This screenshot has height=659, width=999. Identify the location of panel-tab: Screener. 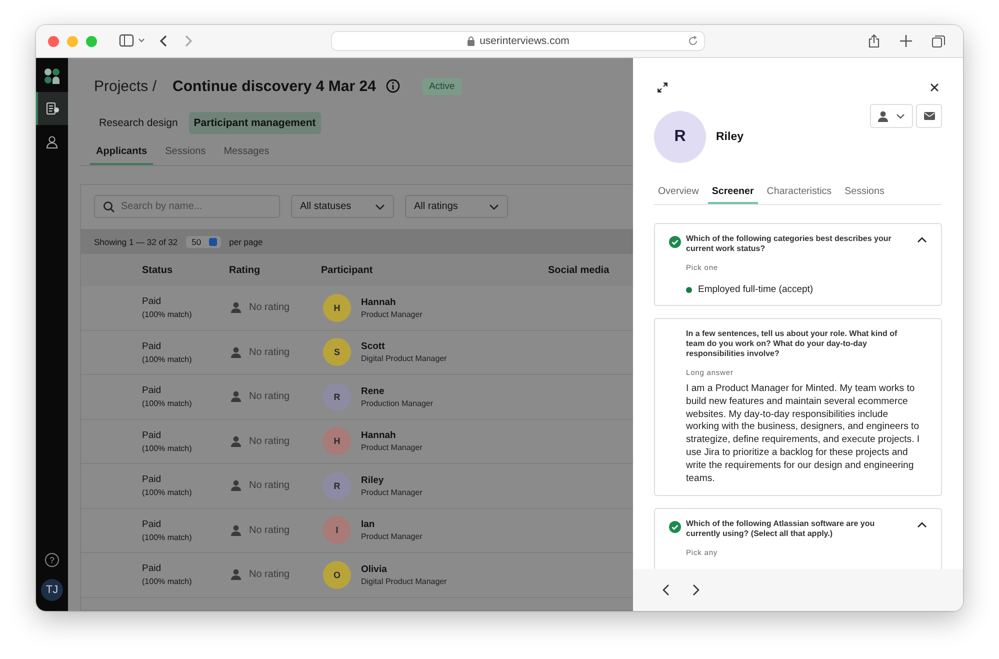
(733, 193).